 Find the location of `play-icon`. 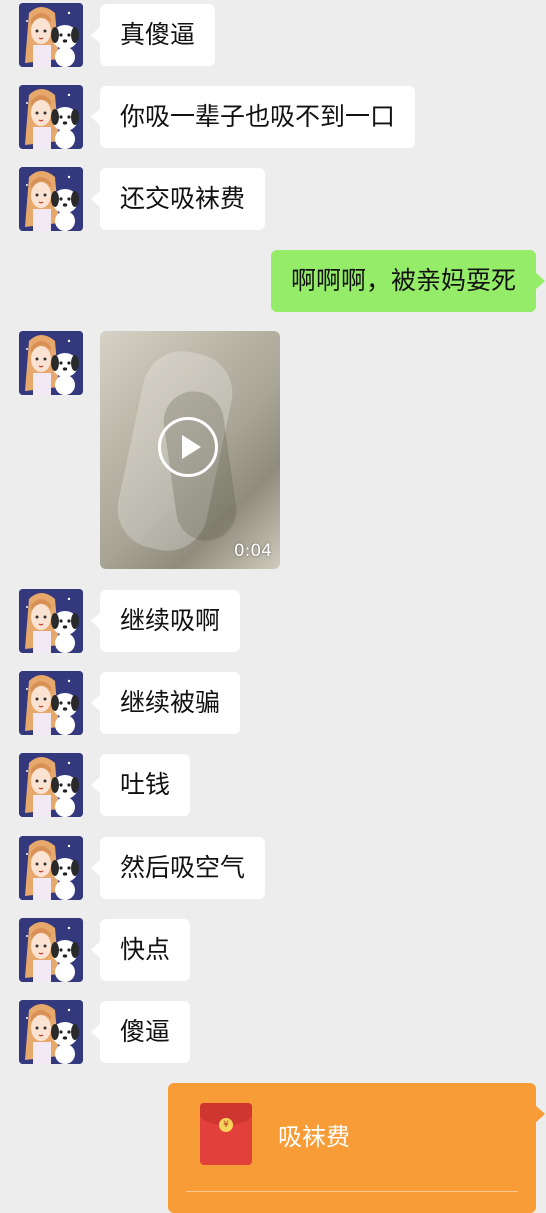

play-icon is located at coordinates (188, 447).